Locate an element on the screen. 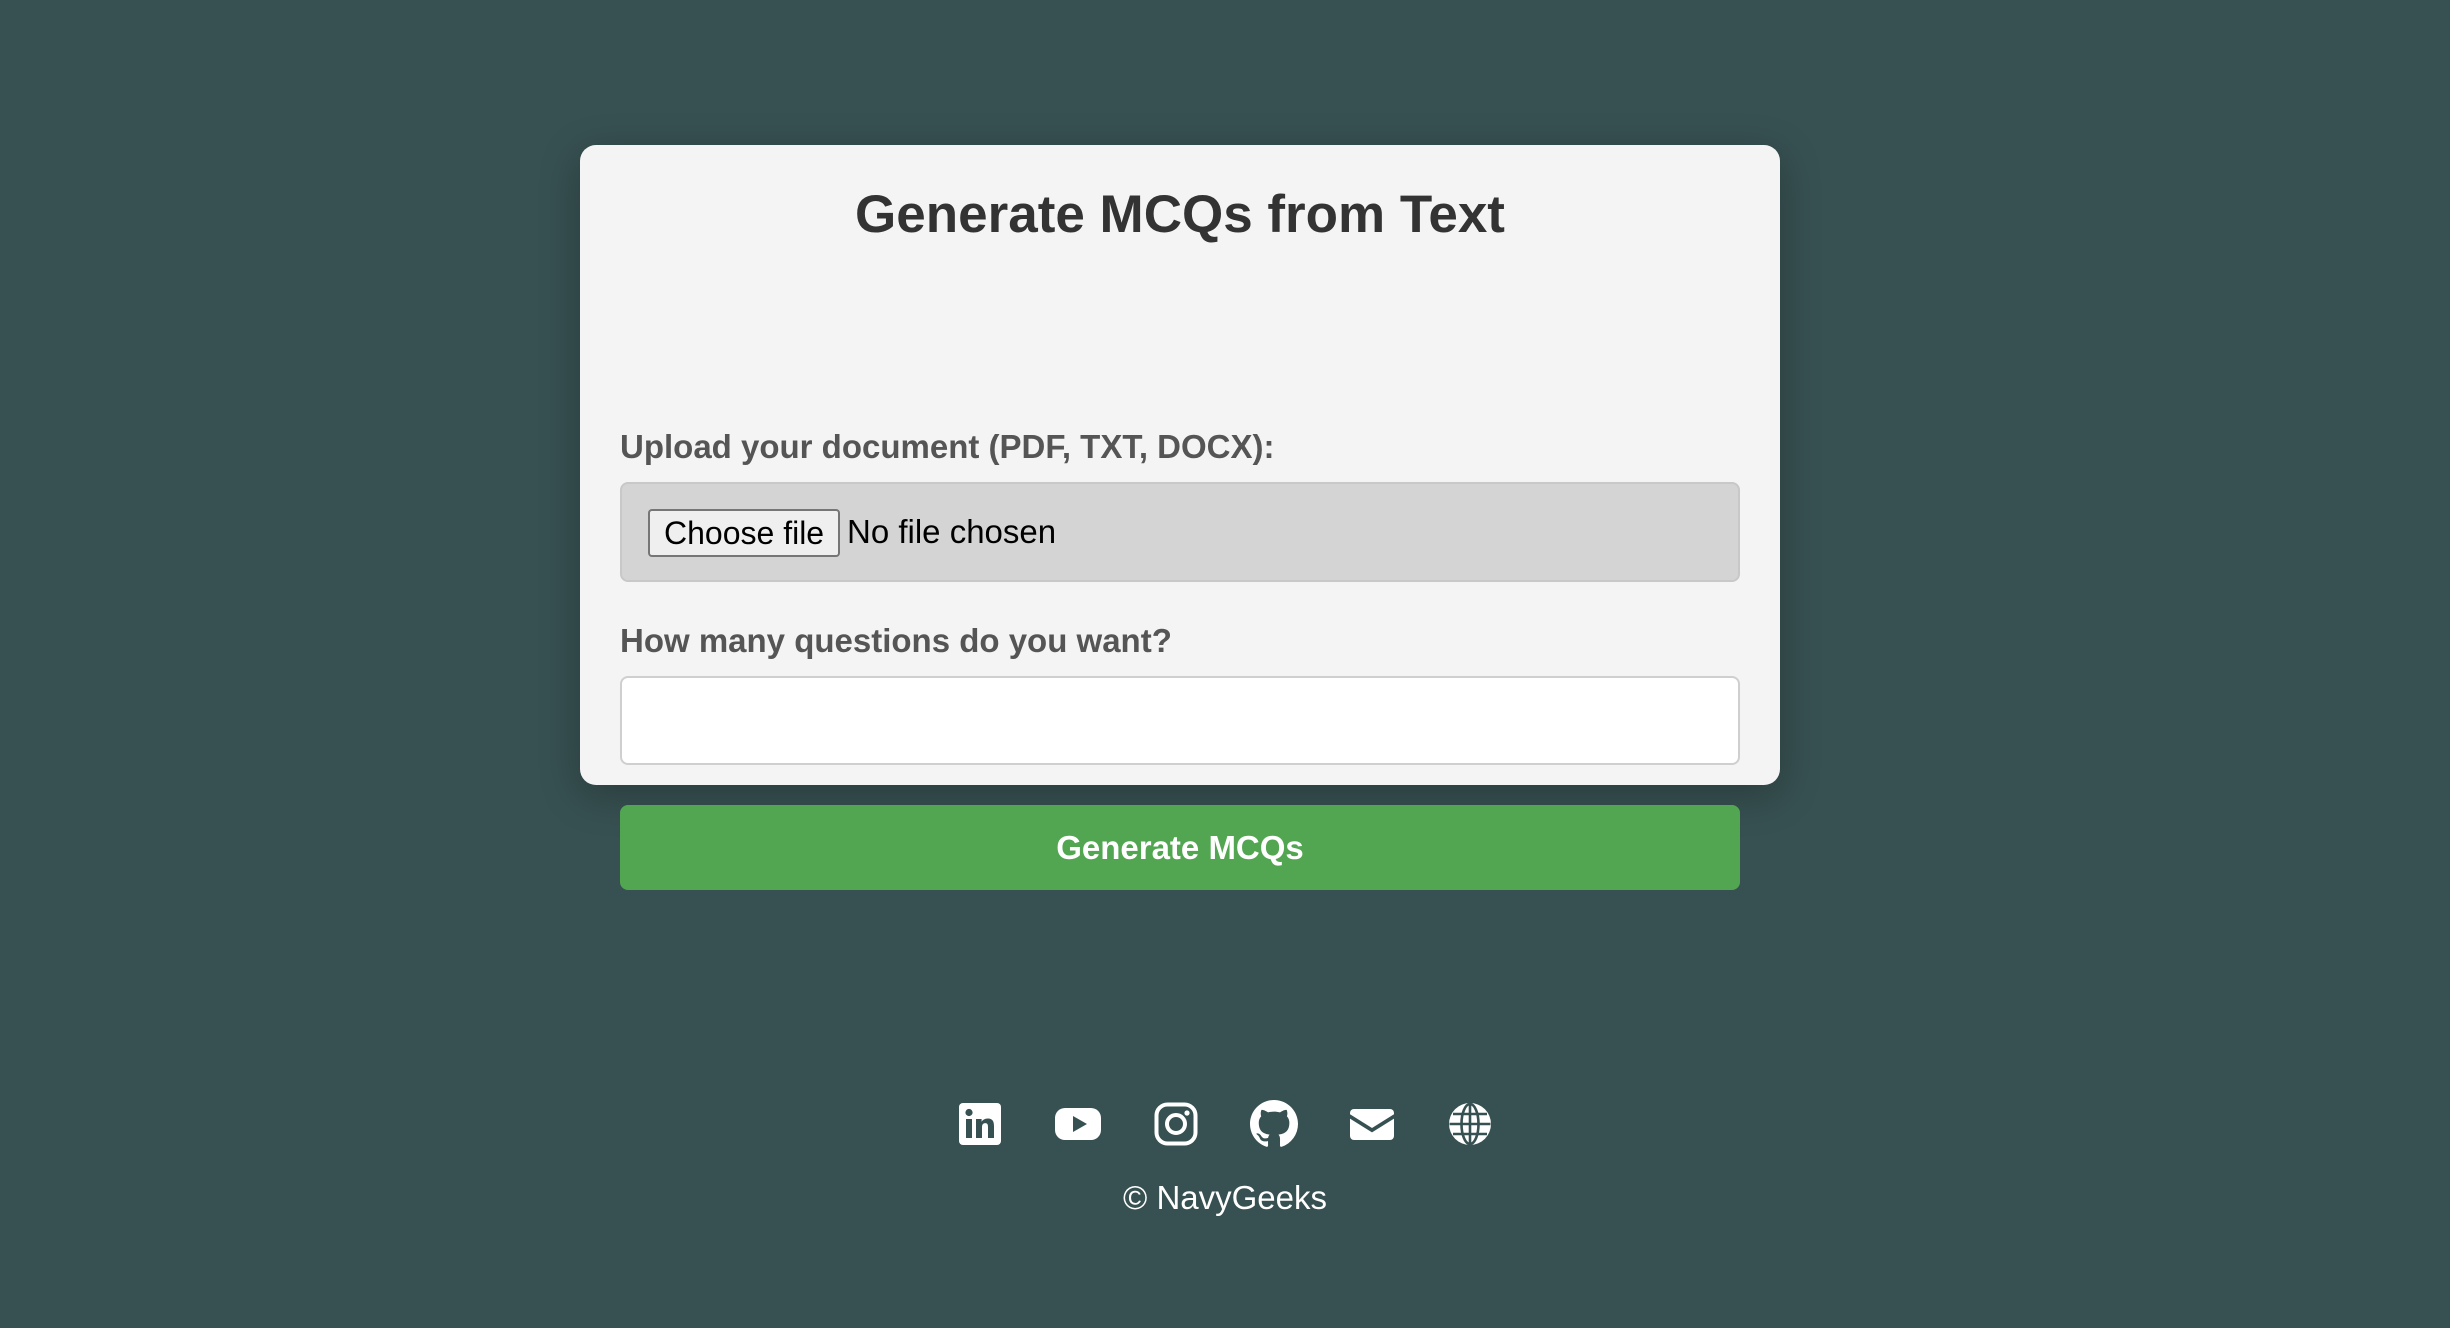 The height and width of the screenshot is (1328, 2450). email-icon is located at coordinates (1372, 1124).